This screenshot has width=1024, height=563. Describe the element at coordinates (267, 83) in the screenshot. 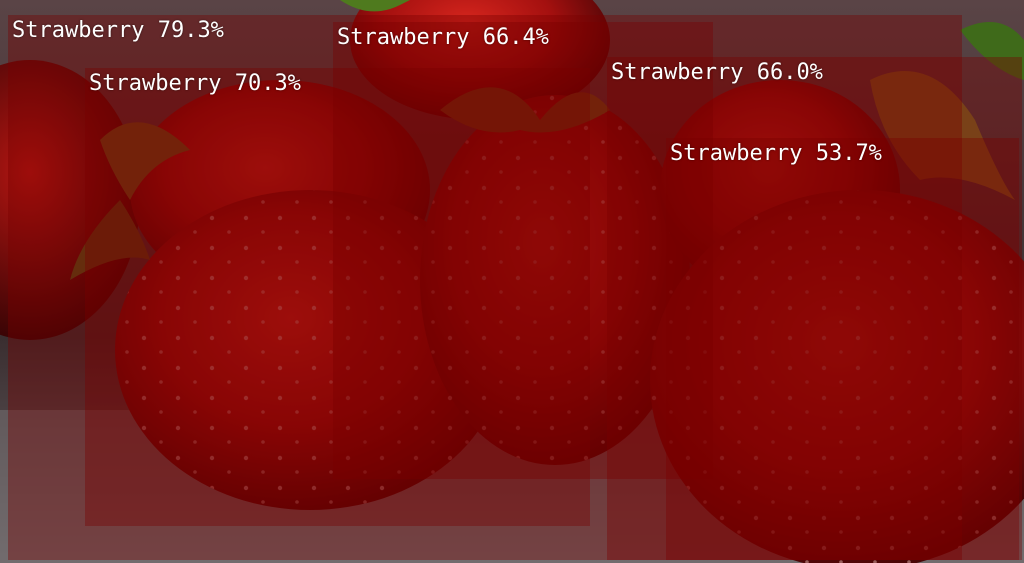

I see `detection-score-3: 70.3%` at that location.